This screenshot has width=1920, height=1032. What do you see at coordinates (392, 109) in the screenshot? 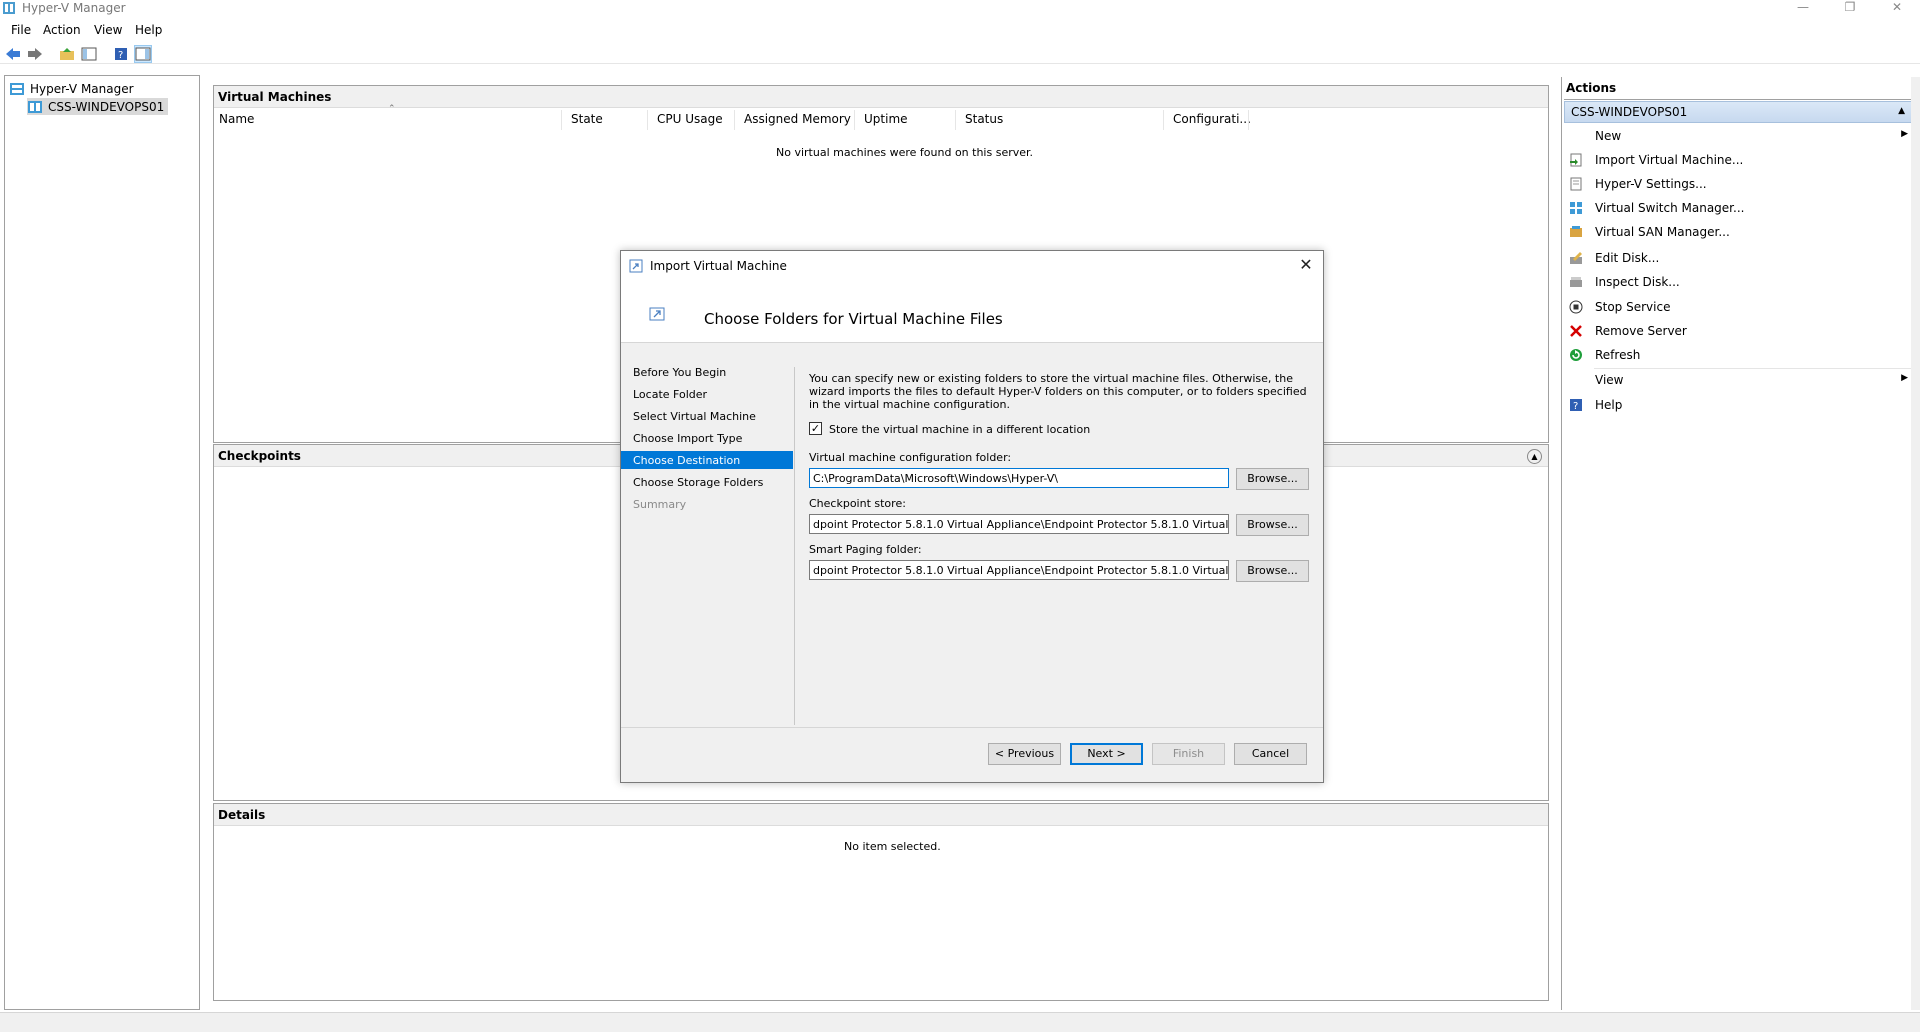
I see `sort-caret-icon: ⌃` at bounding box center [392, 109].